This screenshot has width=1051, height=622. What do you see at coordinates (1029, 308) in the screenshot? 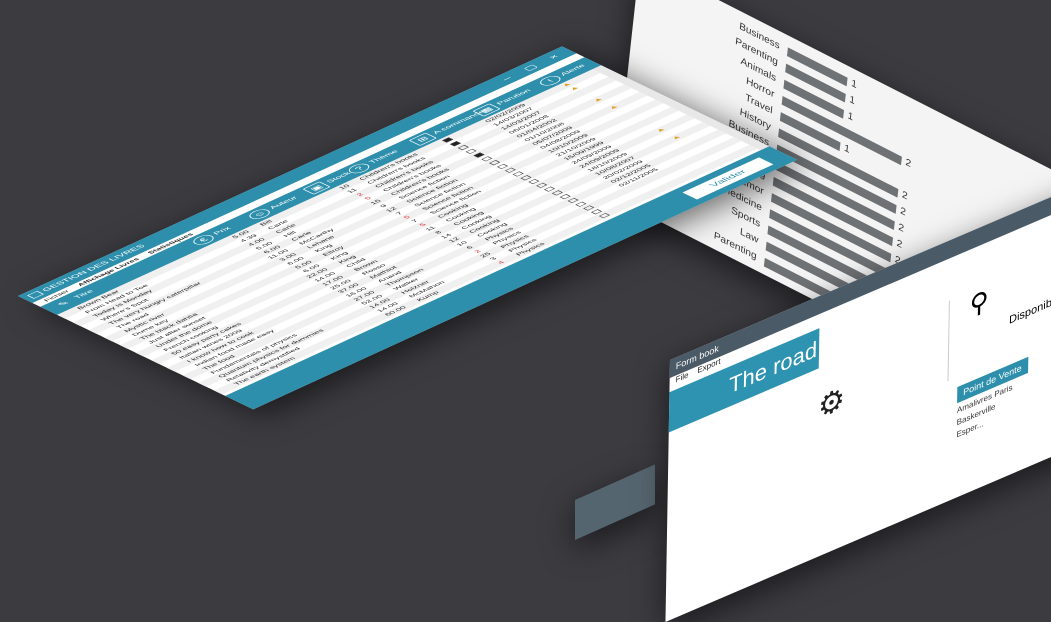
I see `availability-label: Disponibilité` at bounding box center [1029, 308].